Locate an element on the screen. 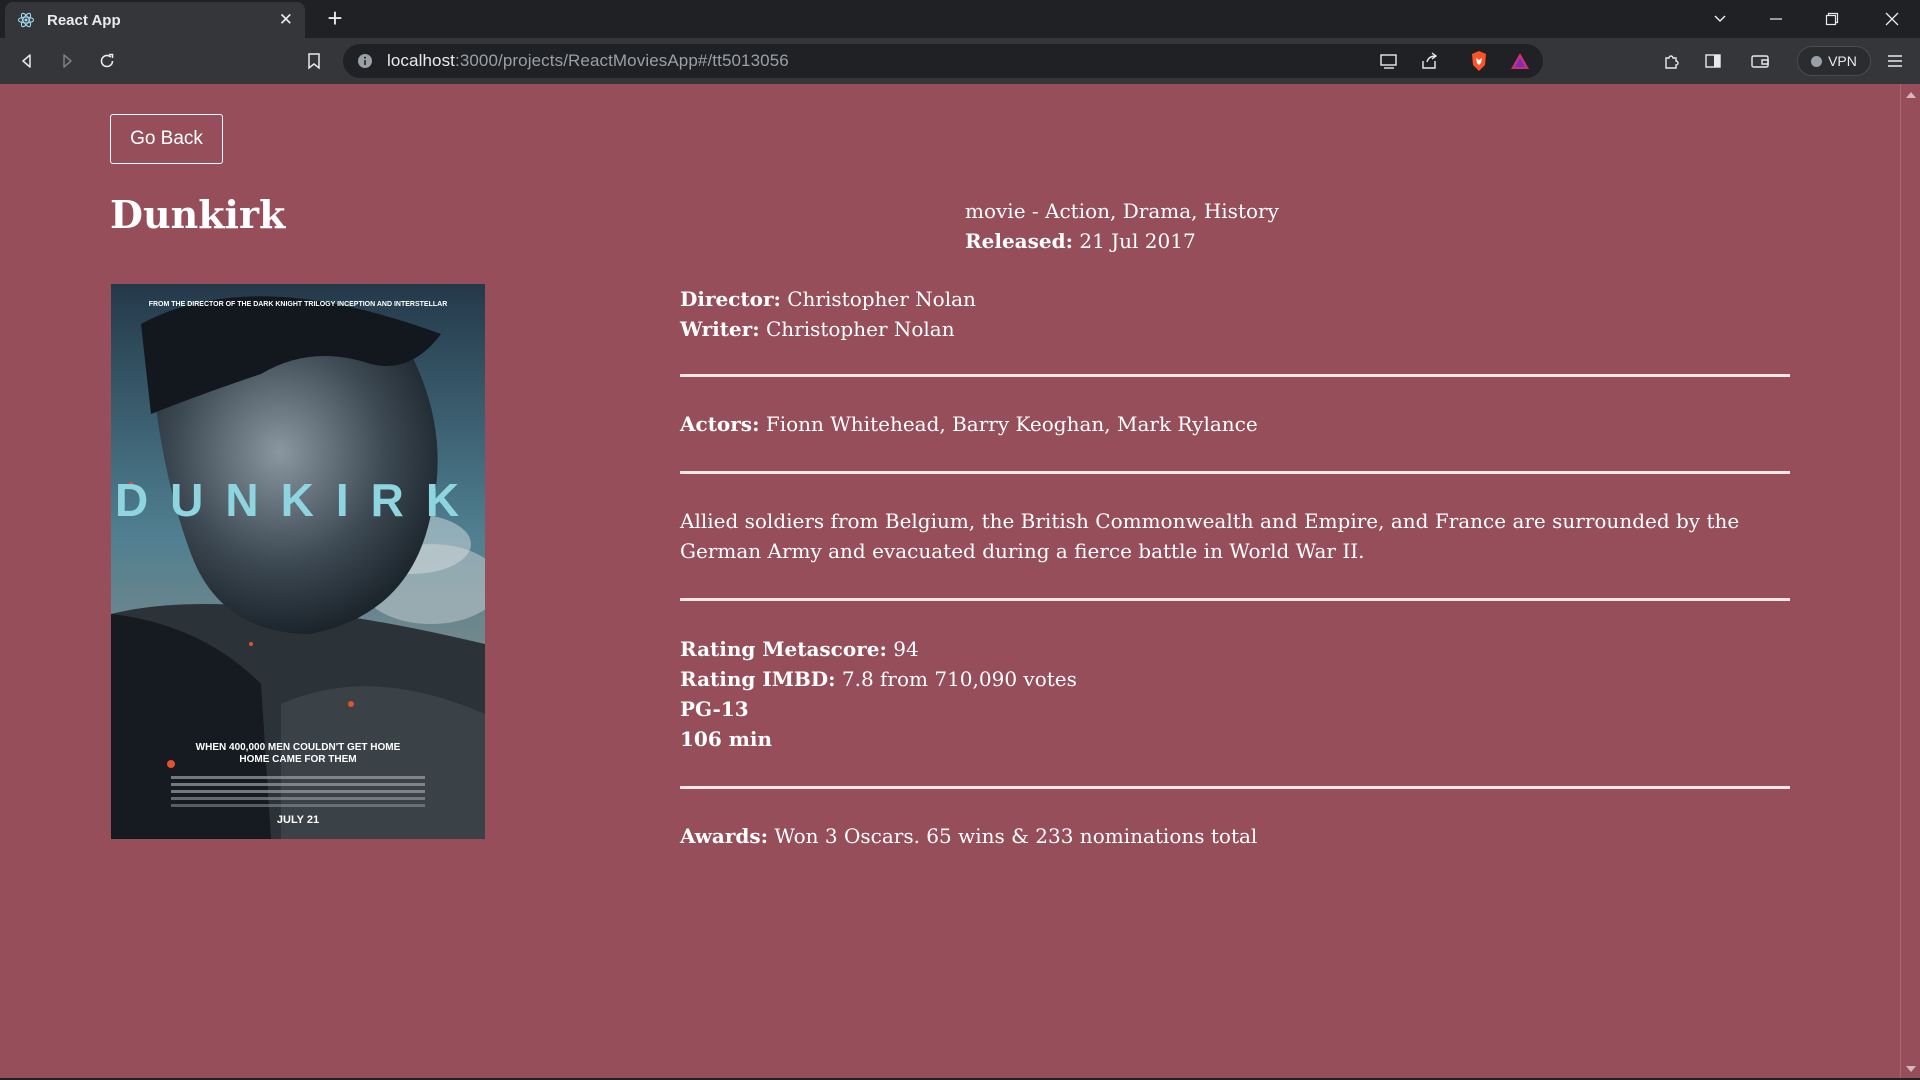  wallet-icon is located at coordinates (1760, 61).